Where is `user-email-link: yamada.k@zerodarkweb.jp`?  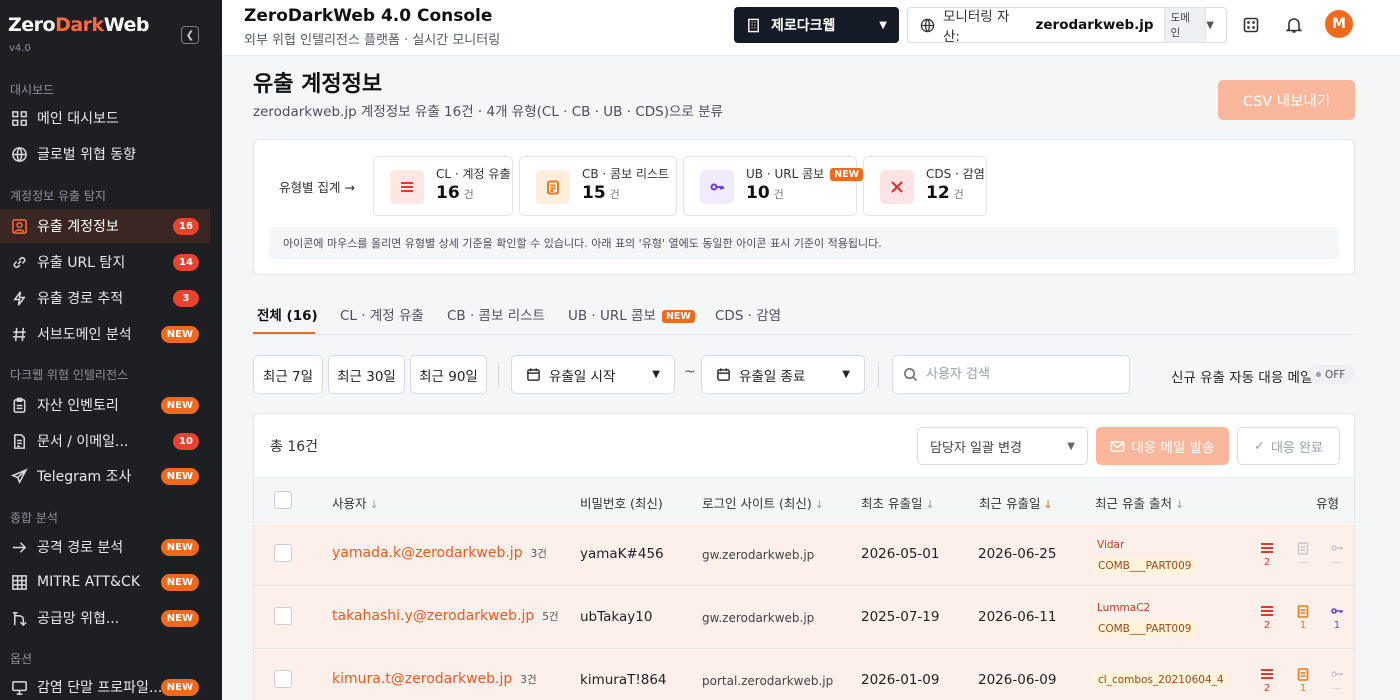 user-email-link: yamada.k@zerodarkweb.jp is located at coordinates (427, 553).